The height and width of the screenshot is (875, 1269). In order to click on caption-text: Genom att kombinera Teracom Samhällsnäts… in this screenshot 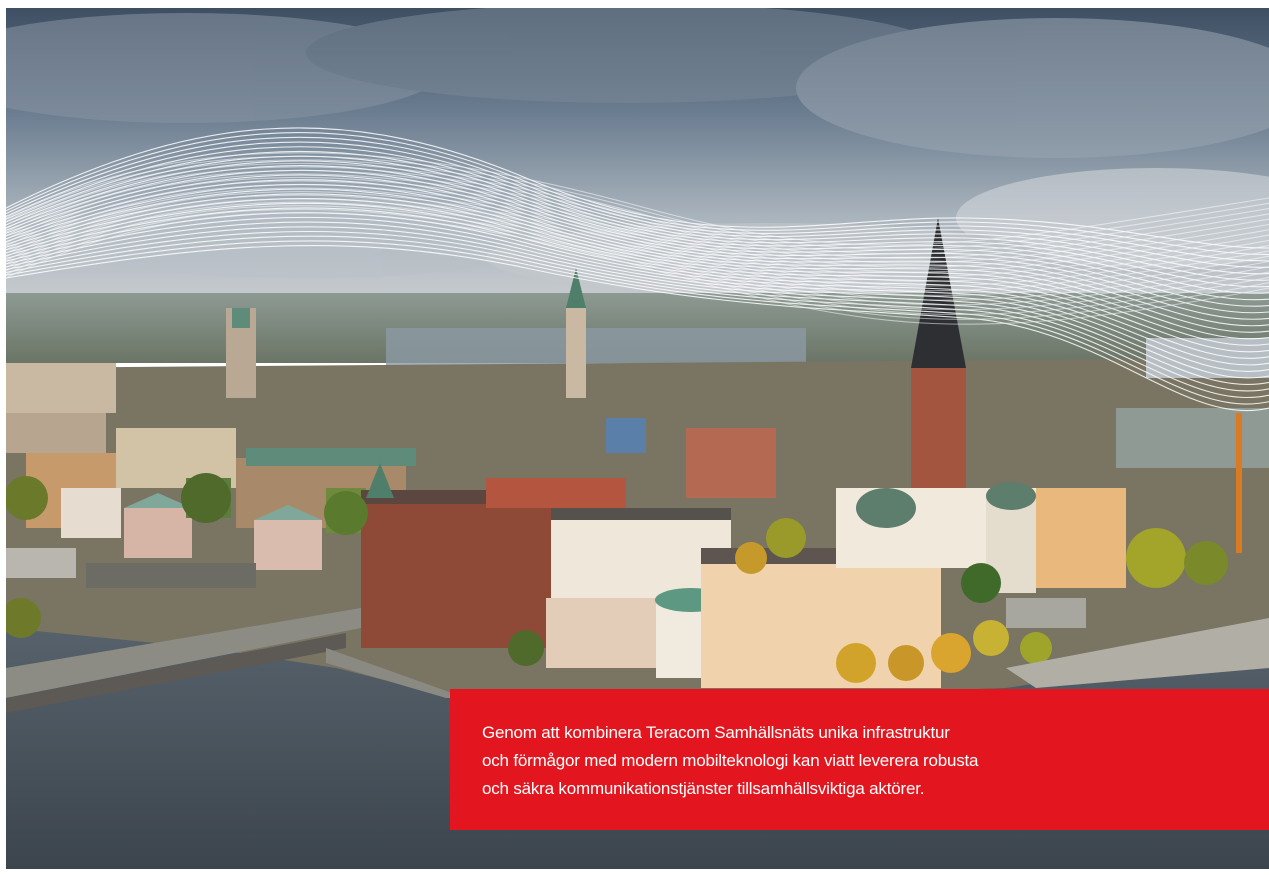, I will do `click(730, 760)`.